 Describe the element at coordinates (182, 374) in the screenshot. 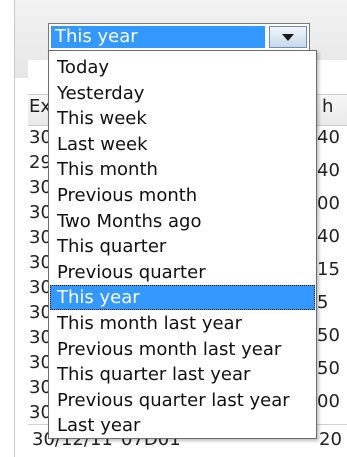

I see `dropdown-option: This quarter last year` at that location.